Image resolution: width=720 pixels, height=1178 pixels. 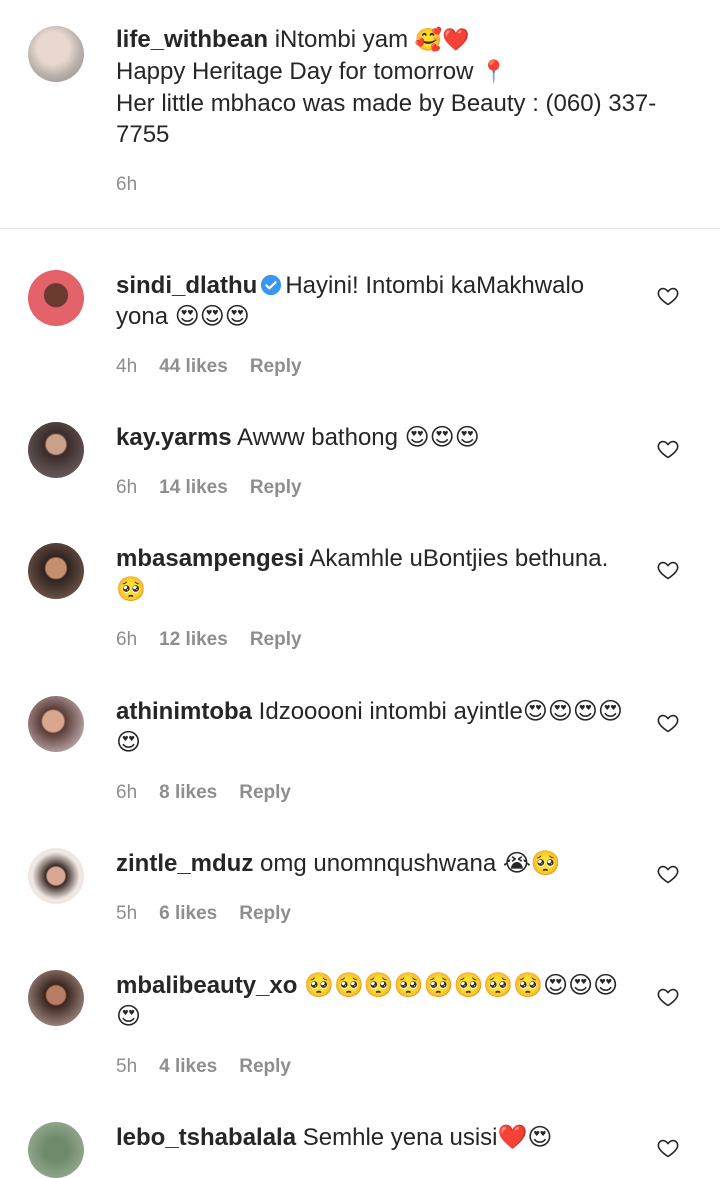 I want to click on verified-badge-icon, so click(x=271, y=285).